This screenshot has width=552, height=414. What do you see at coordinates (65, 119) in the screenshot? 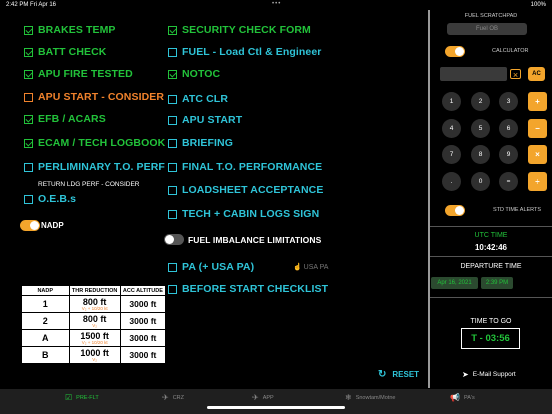
I see `checklist-item-efb-acars: EFB / ACARS` at bounding box center [65, 119].